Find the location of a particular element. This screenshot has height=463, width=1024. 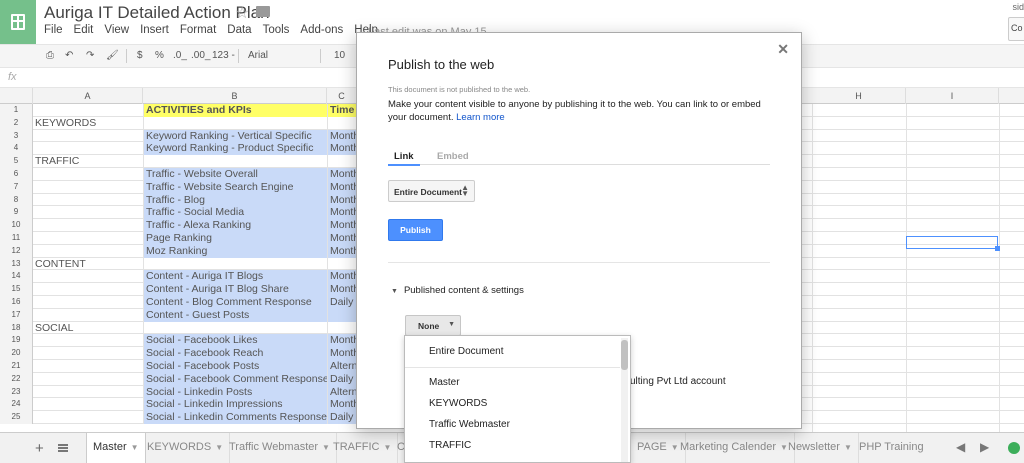

sheets-logo-icon is located at coordinates (18, 22).